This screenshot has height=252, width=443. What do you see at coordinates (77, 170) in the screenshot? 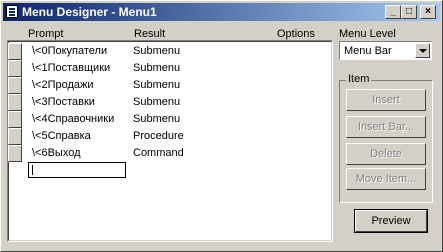
I see `new-prompt-input` at bounding box center [77, 170].